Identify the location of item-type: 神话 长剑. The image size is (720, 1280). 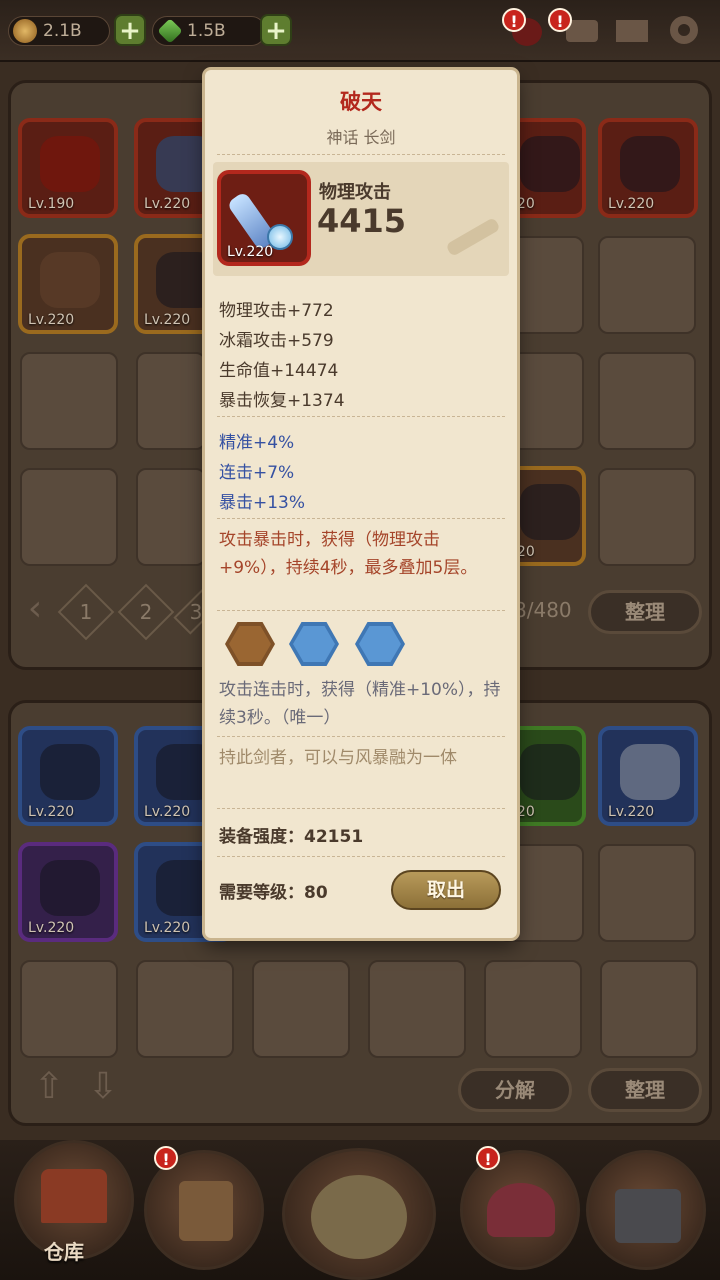
(361, 137).